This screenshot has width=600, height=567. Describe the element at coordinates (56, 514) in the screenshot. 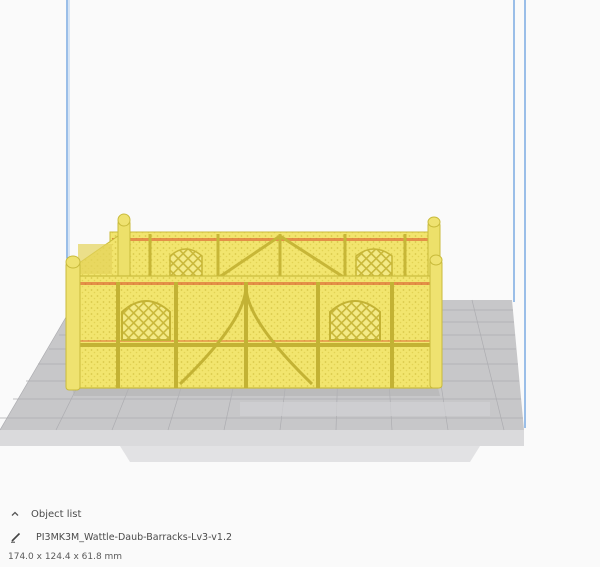

I see `object-list-label: Object list` at that location.